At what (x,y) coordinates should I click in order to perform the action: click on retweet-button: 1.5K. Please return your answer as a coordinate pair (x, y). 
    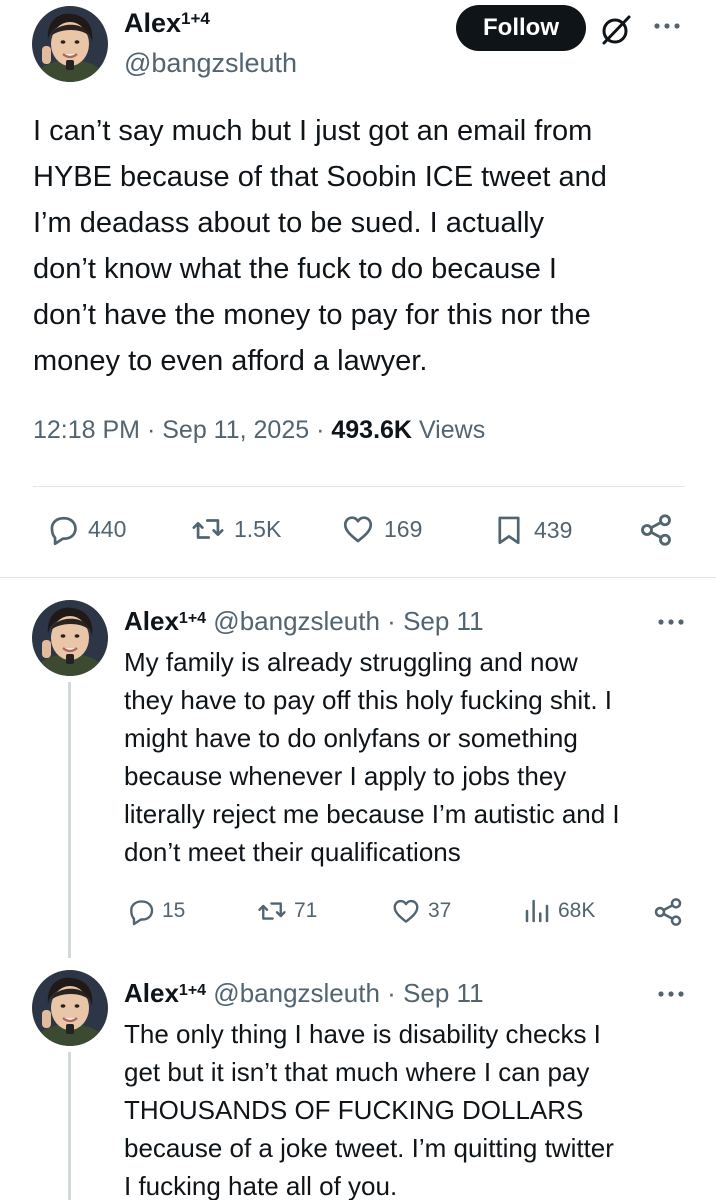
    Looking at the image, I should click on (235, 529).